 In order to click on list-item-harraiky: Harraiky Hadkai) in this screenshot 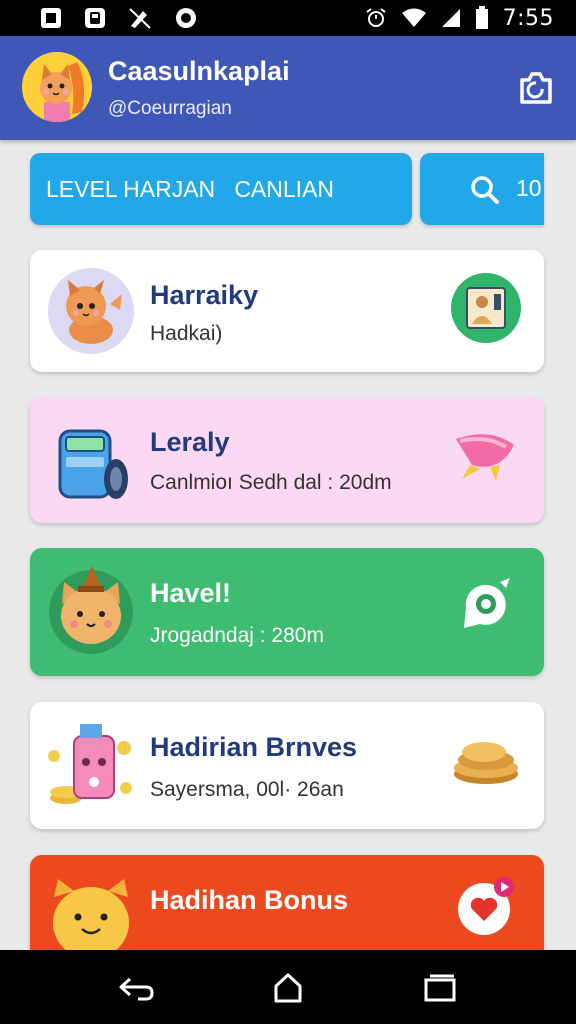, I will do `click(287, 311)`.